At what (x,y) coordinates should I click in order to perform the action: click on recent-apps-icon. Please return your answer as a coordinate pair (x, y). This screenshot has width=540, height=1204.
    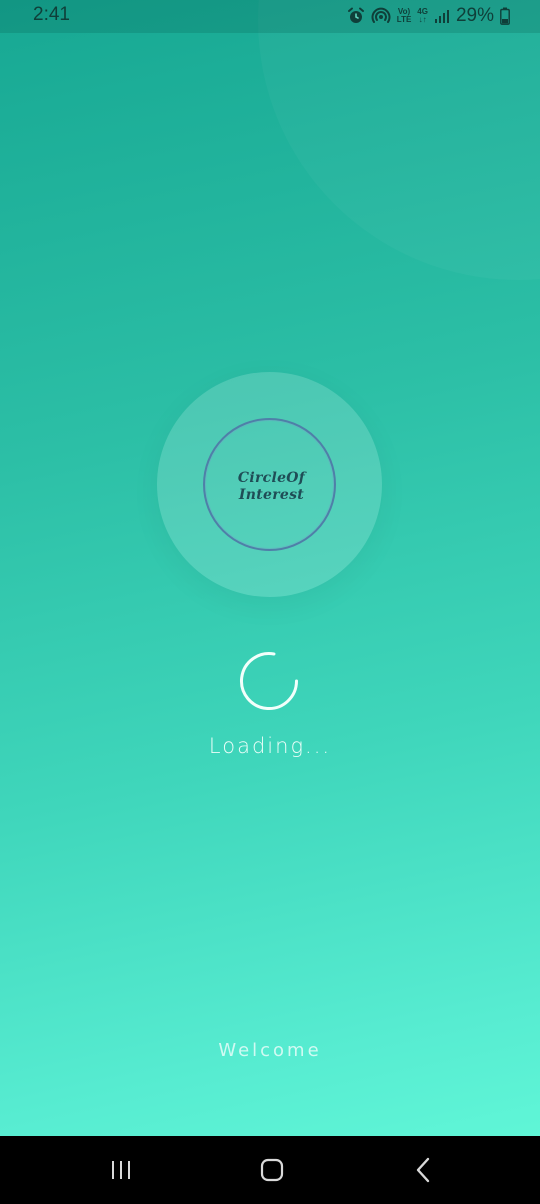
    Looking at the image, I should click on (121, 1170).